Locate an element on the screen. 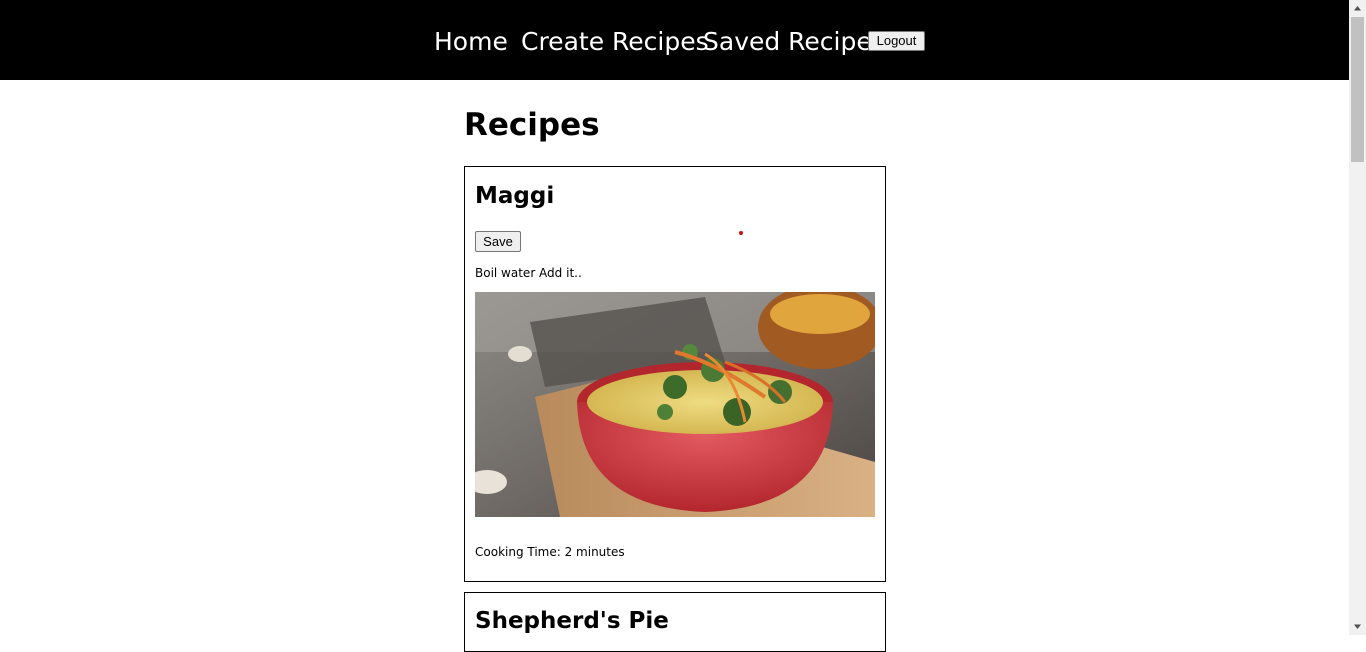  recipe-instructions: Boil water Add it.. is located at coordinates (528, 273).